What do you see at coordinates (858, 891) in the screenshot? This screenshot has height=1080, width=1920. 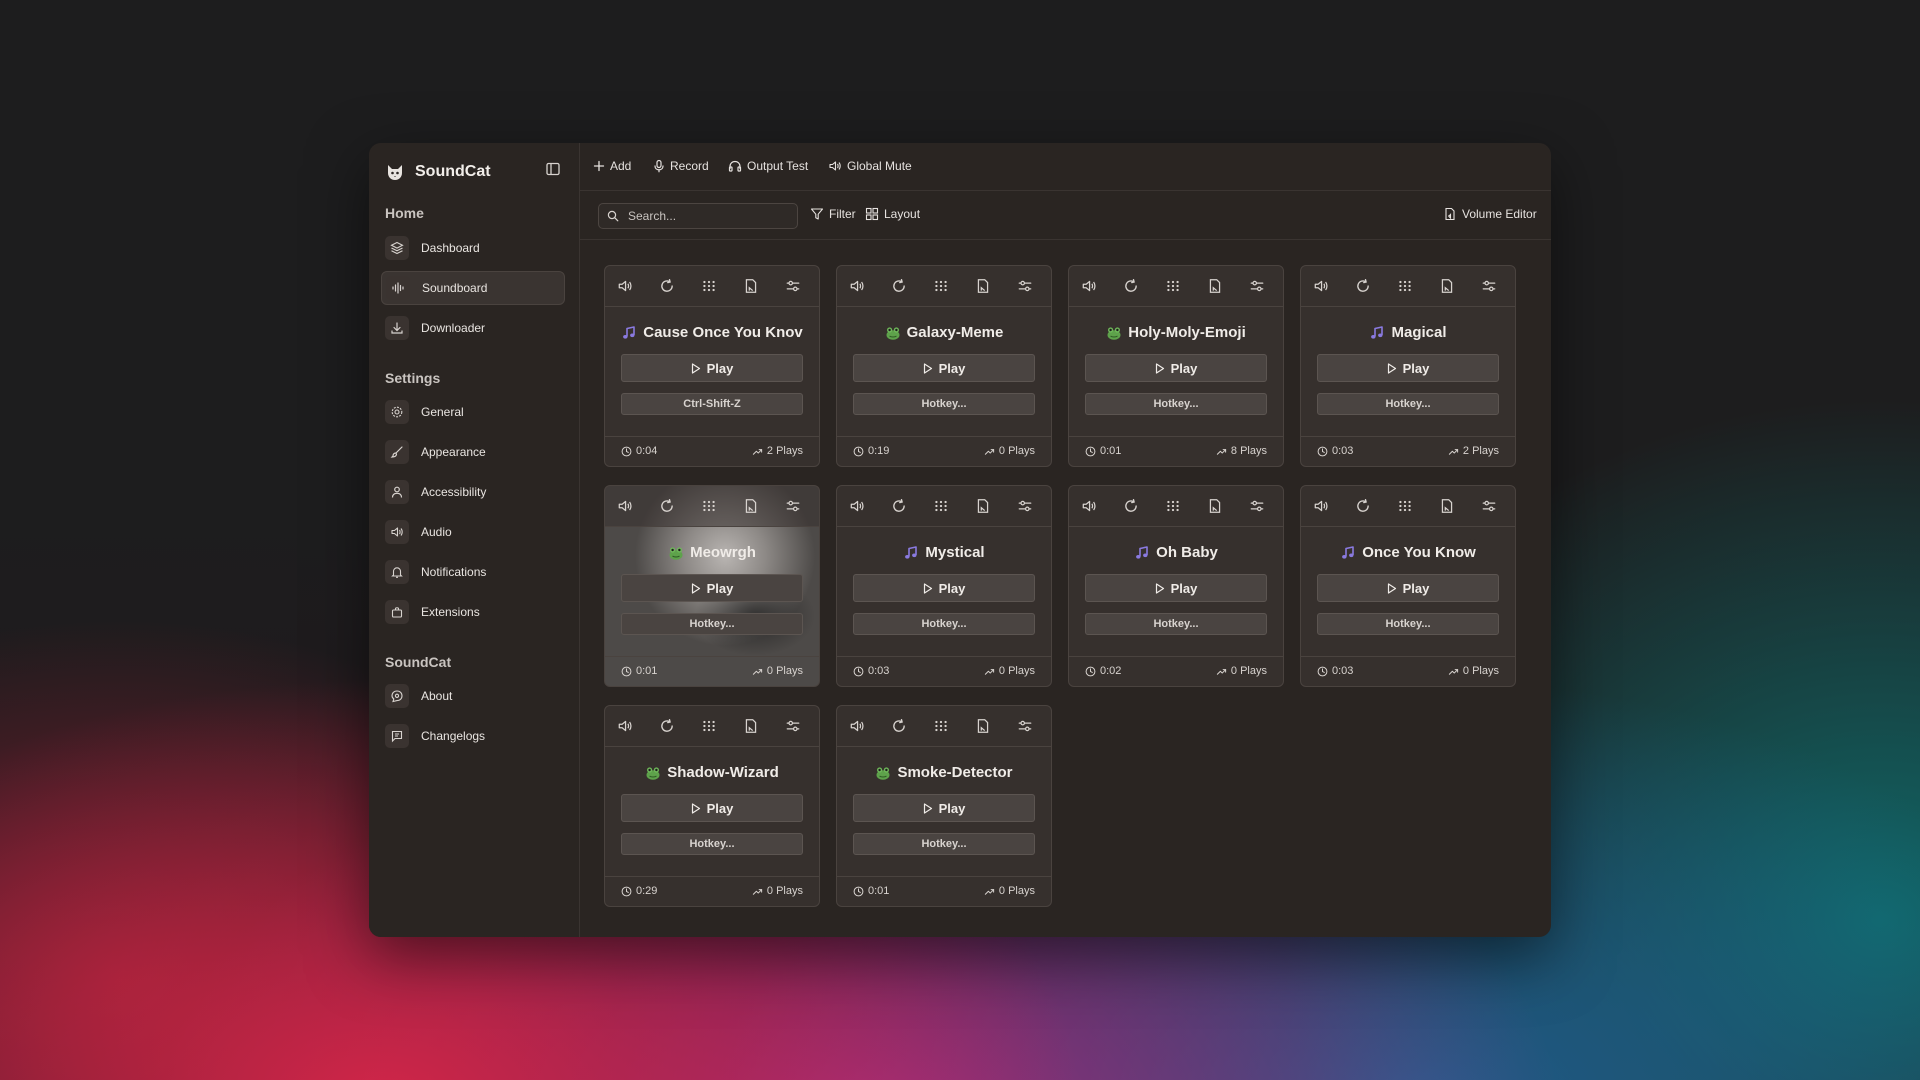 I see `clock-icon` at bounding box center [858, 891].